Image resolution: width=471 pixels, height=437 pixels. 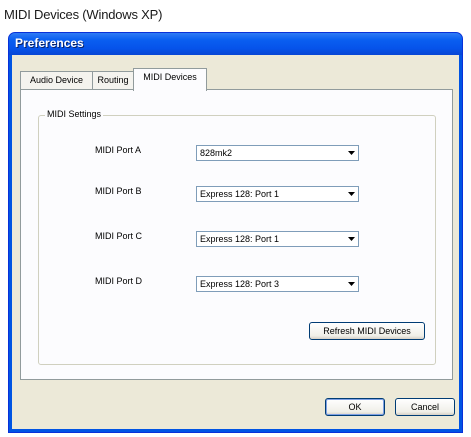 What do you see at coordinates (277, 153) in the screenshot?
I see `midi-port-a-select: 828mk2` at bounding box center [277, 153].